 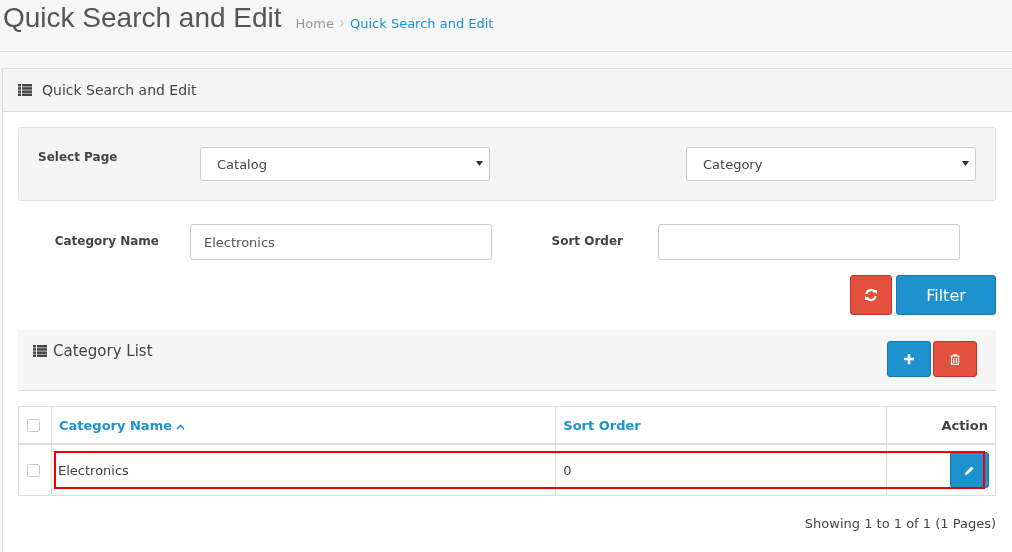 I want to click on trash-icon, so click(x=955, y=359).